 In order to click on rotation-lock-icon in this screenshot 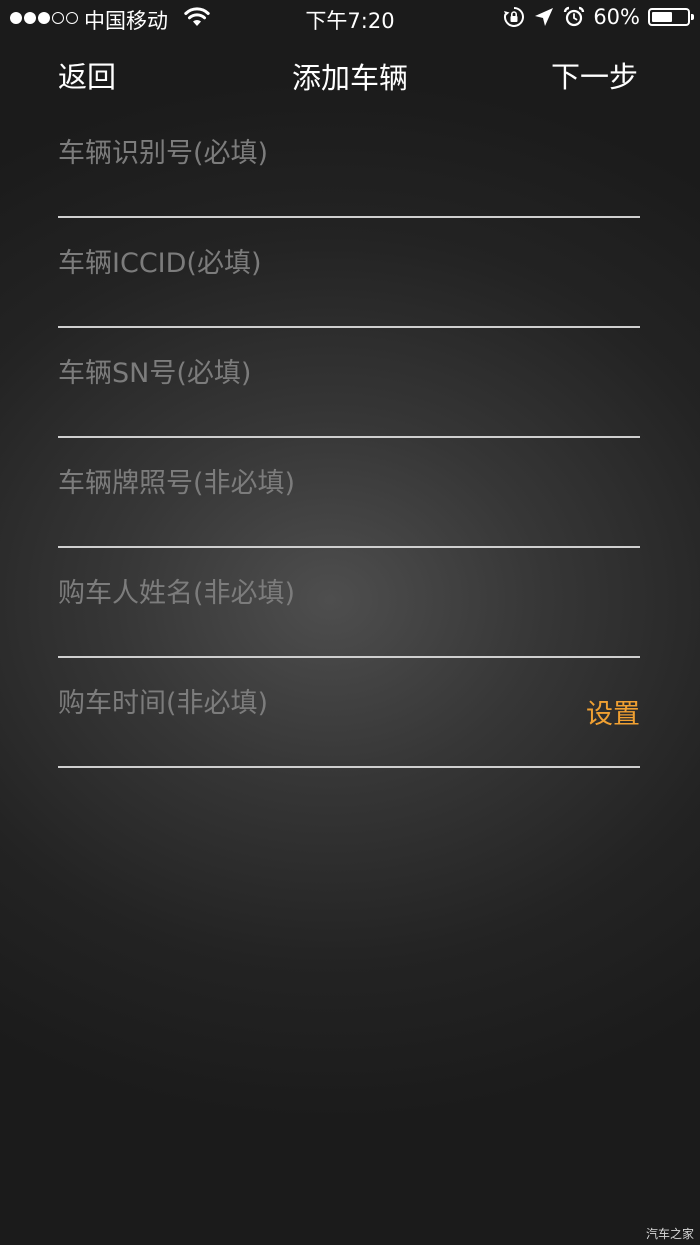, I will do `click(514, 17)`.